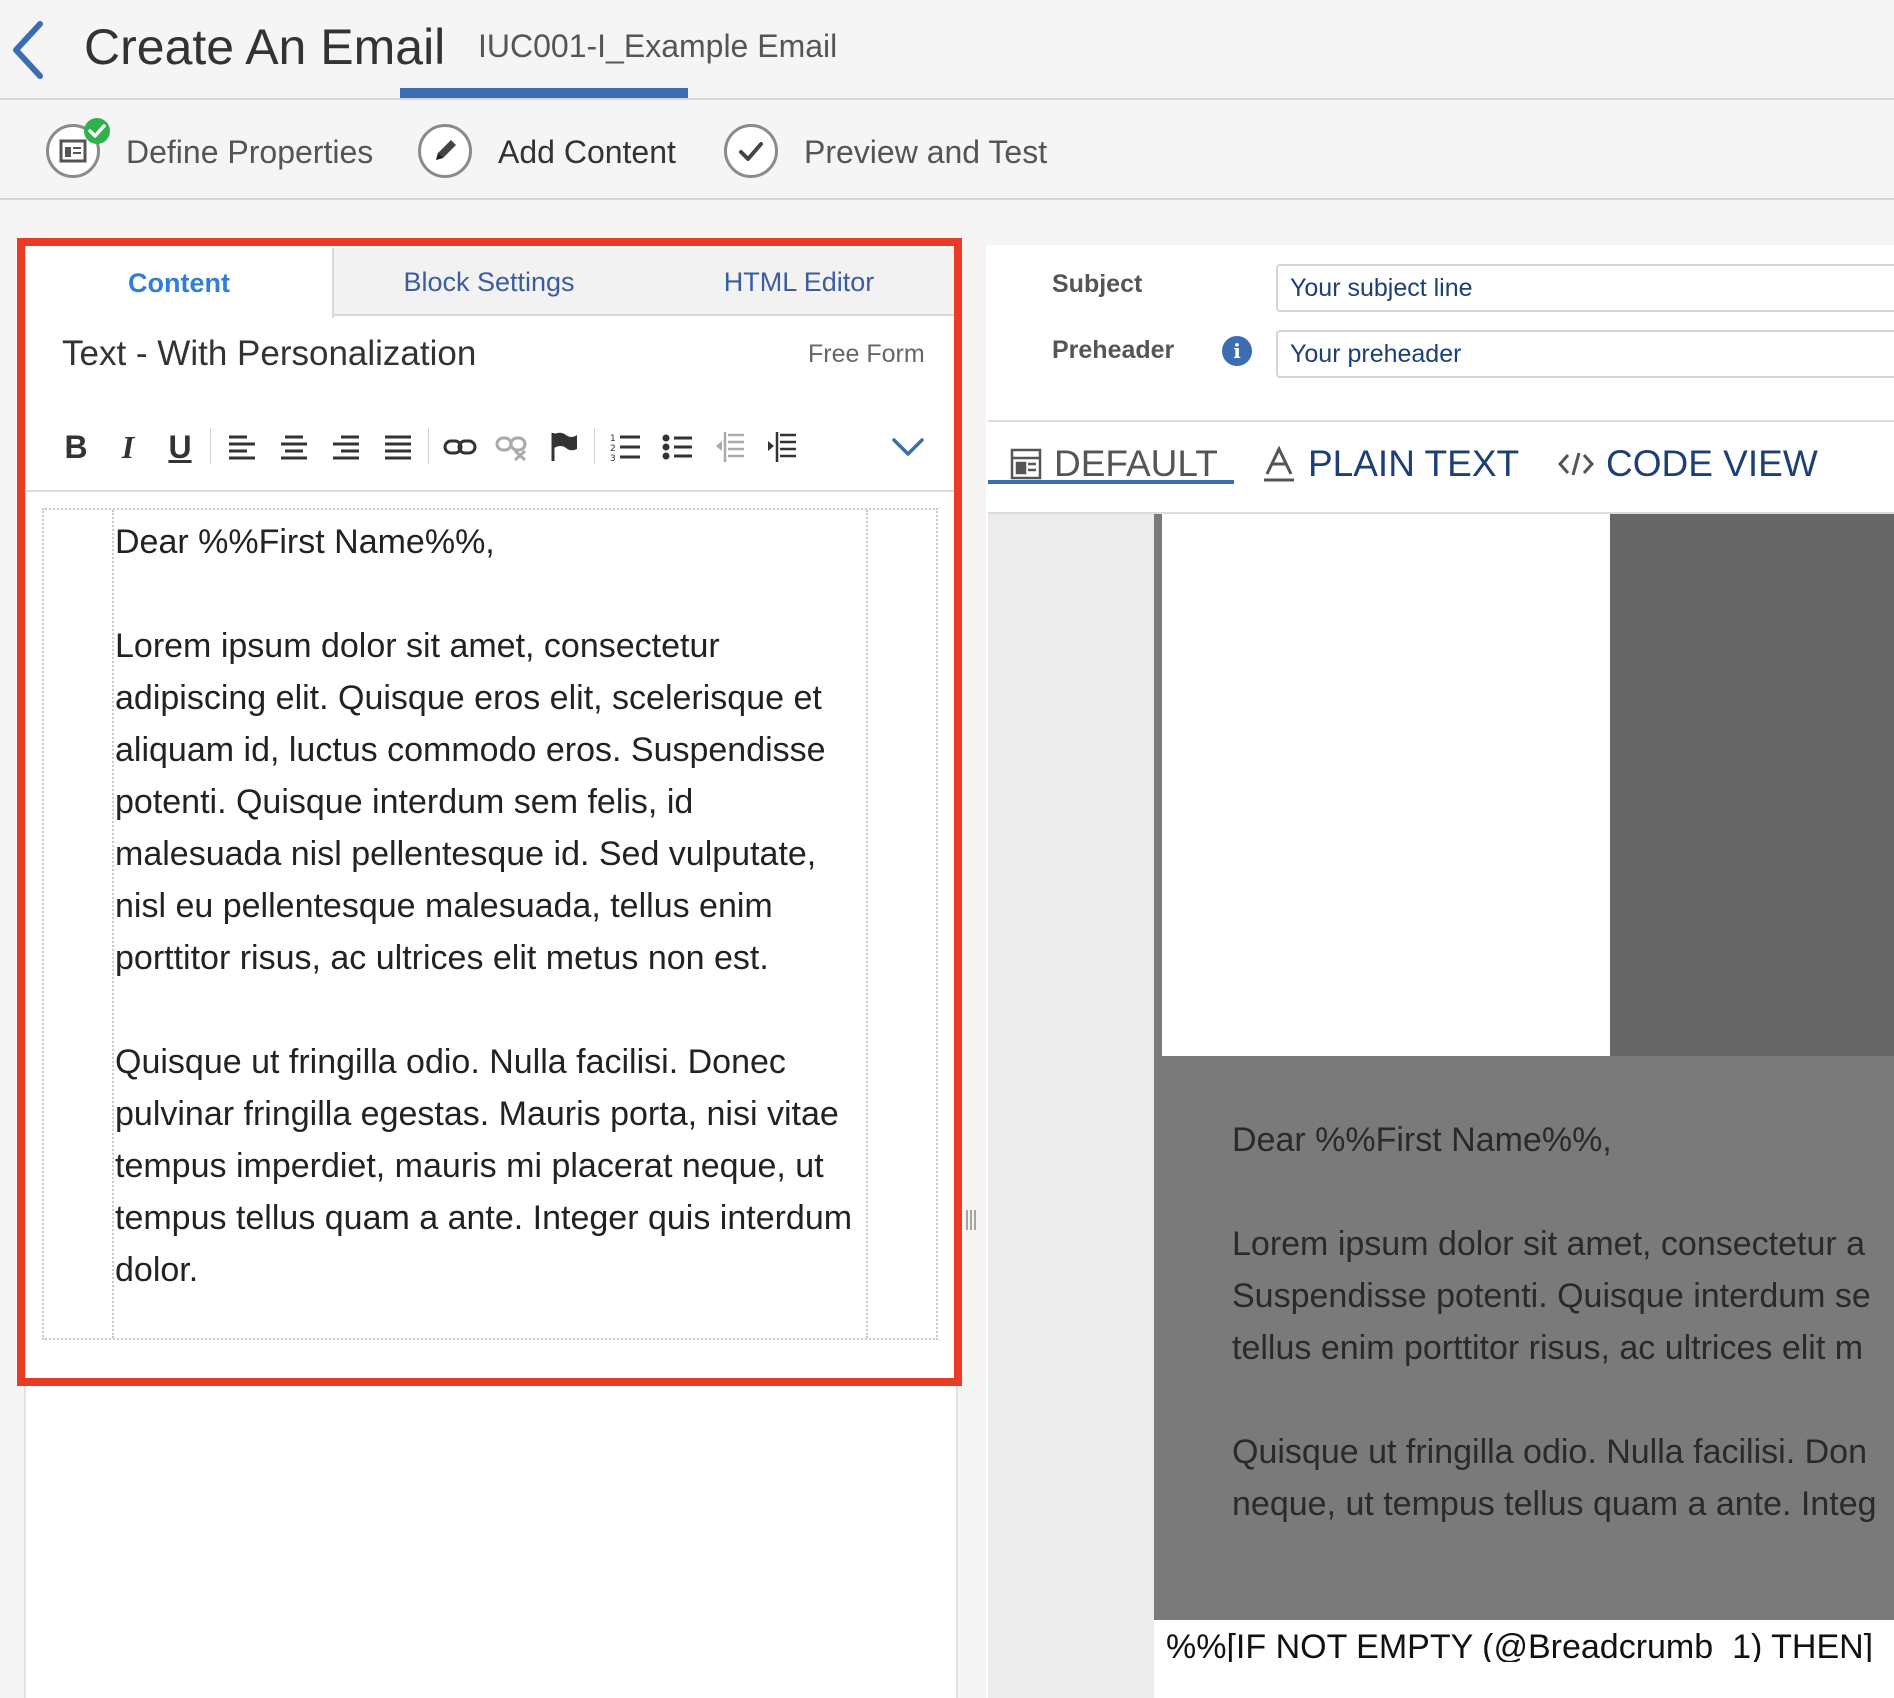 This screenshot has height=1698, width=1894. What do you see at coordinates (445, 151) in the screenshot?
I see `pencil-icon` at bounding box center [445, 151].